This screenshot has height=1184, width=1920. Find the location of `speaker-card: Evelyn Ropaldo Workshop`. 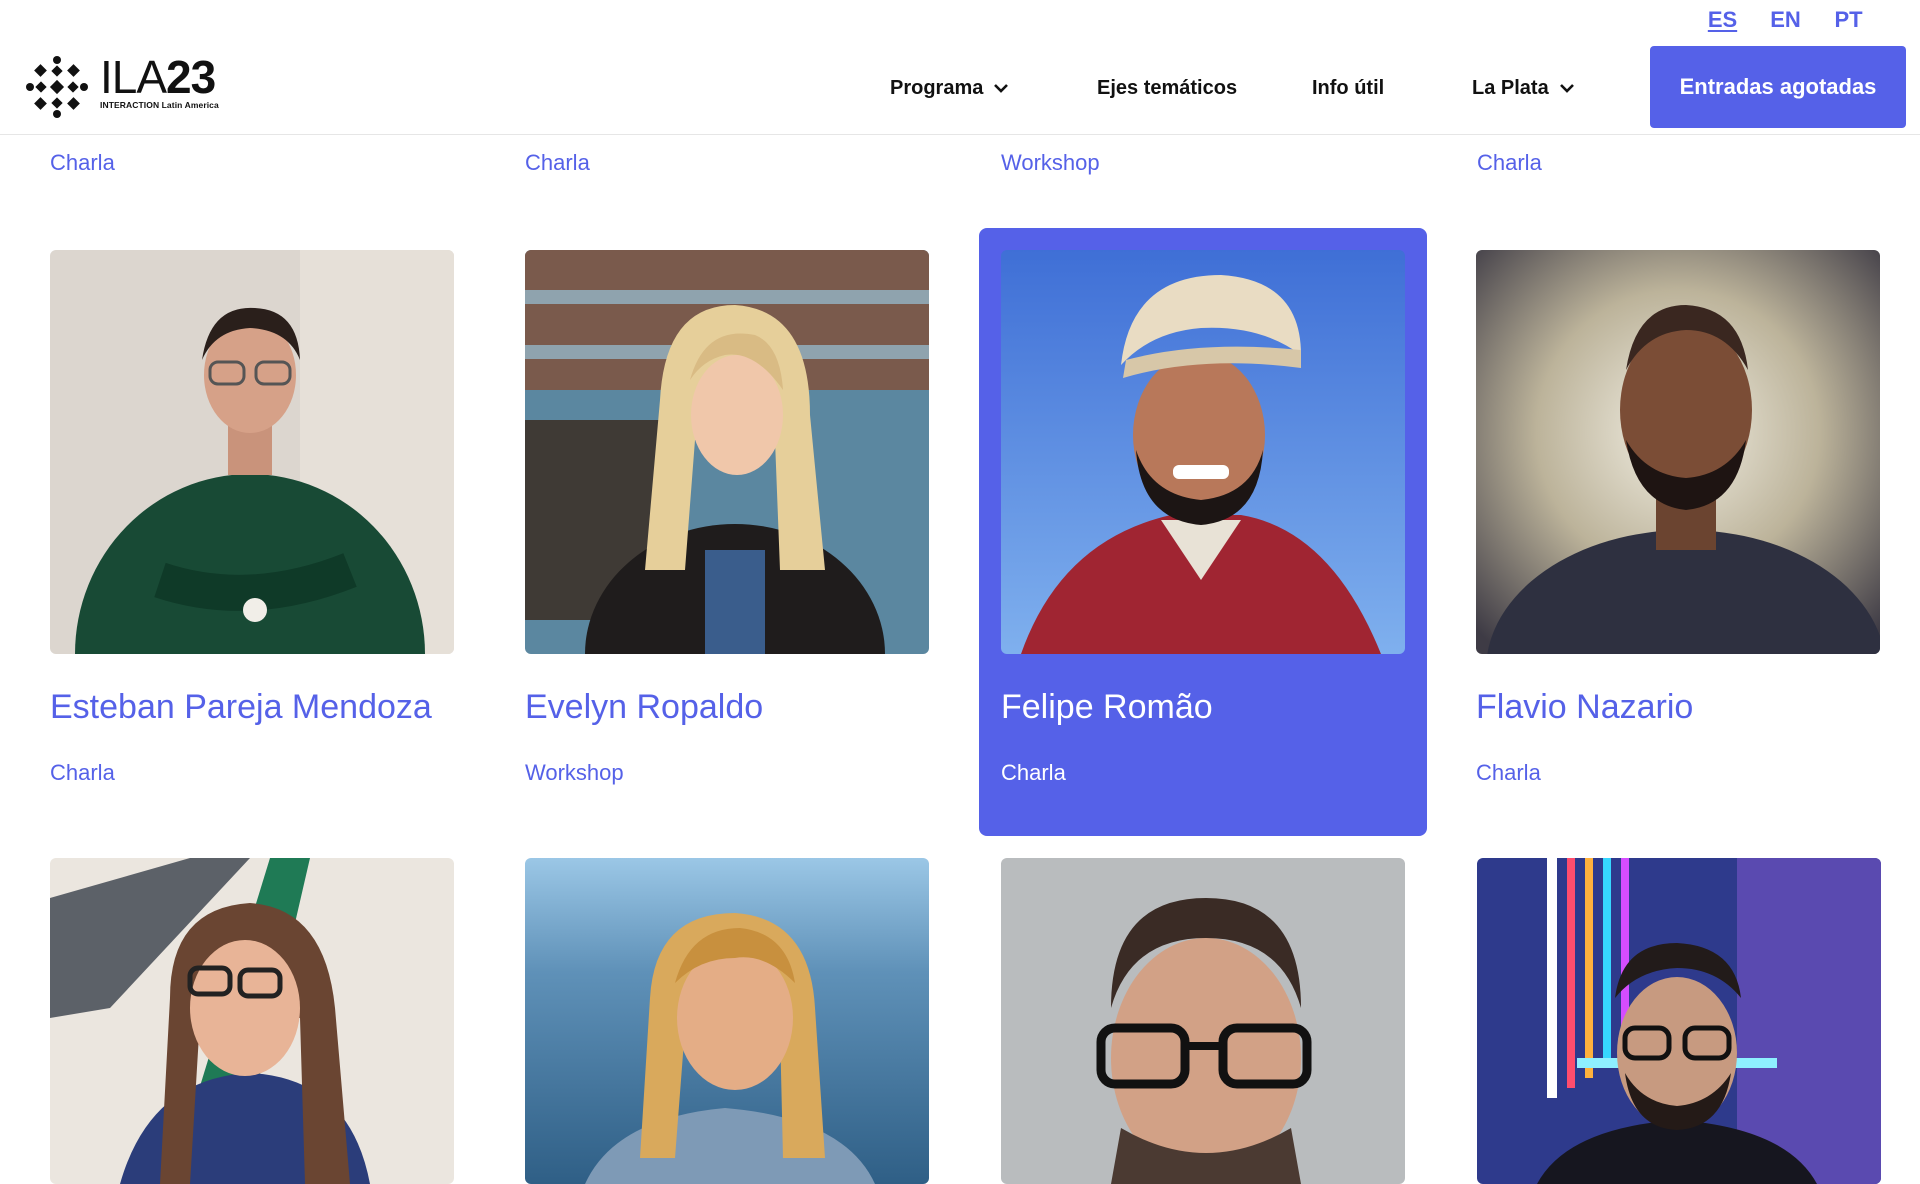

speaker-card: Evelyn Ropaldo Workshop is located at coordinates (727, 532).